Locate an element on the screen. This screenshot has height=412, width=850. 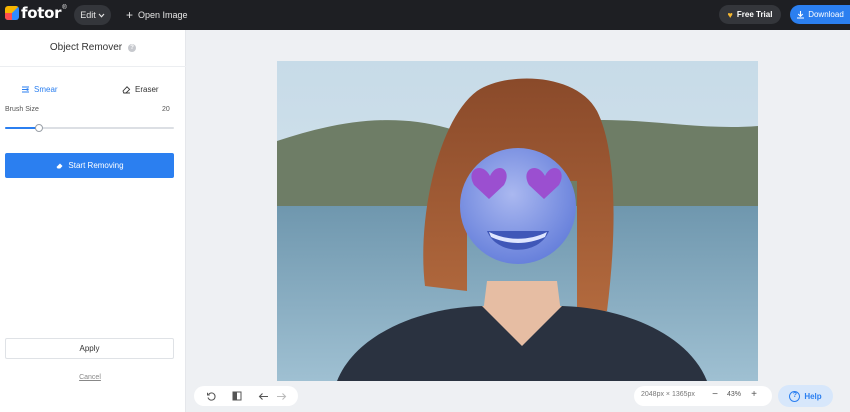
fotor-logo-icon is located at coordinates (12, 13).